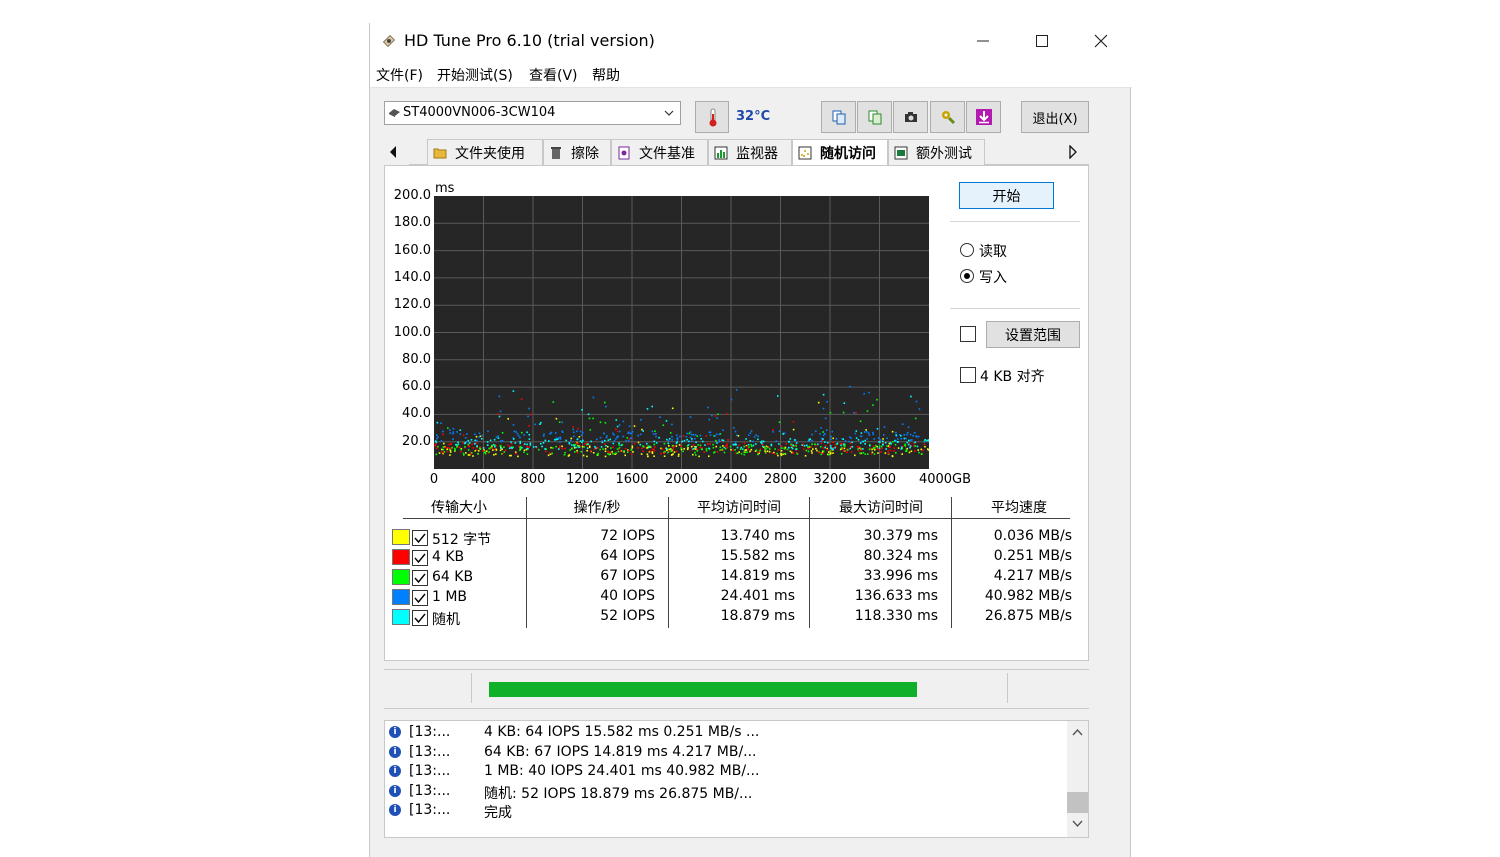  Describe the element at coordinates (627, 576) in the screenshot. I see `ops-cell: 67 IOPS` at that location.